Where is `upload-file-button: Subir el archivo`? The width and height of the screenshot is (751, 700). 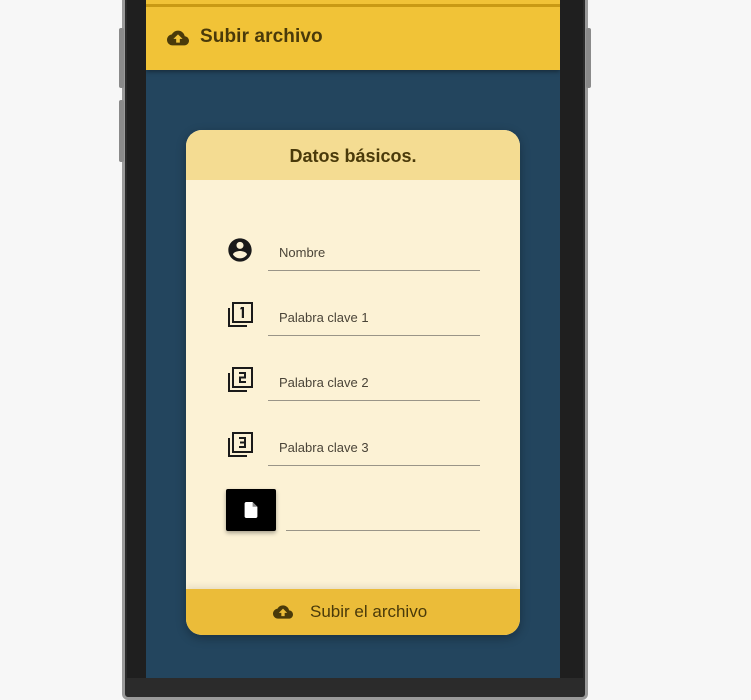
upload-file-button: Subir el archivo is located at coordinates (353, 612).